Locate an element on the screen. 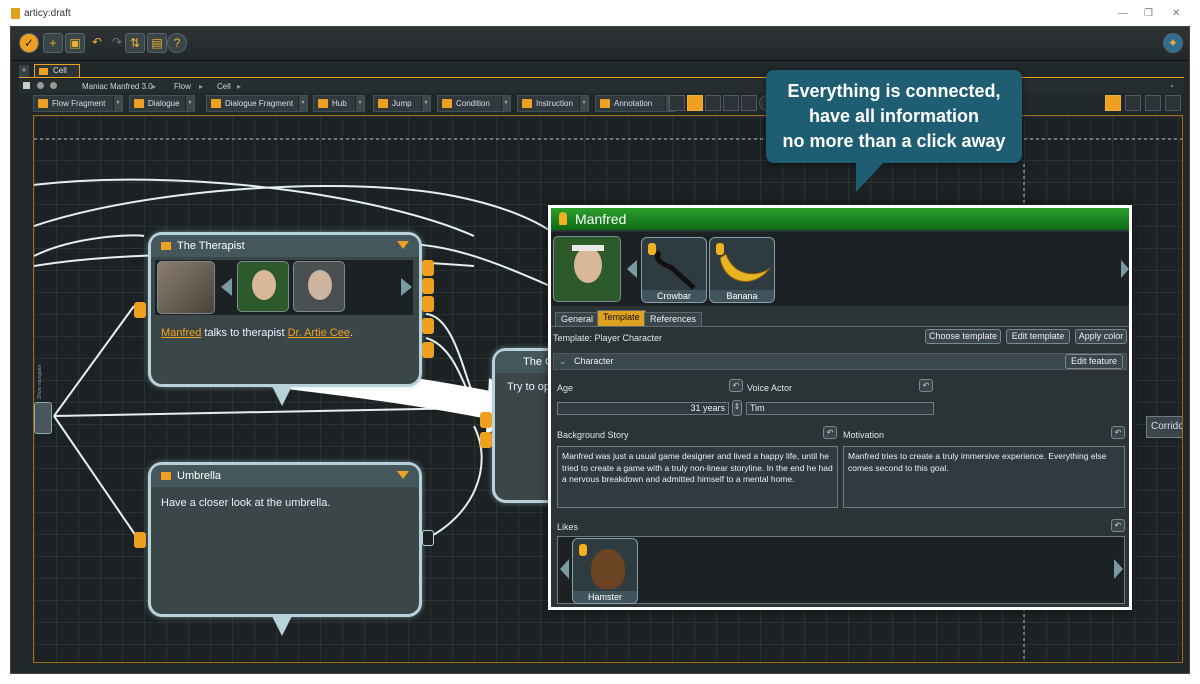 The image size is (1200, 684). new-icon: + is located at coordinates (53, 43).